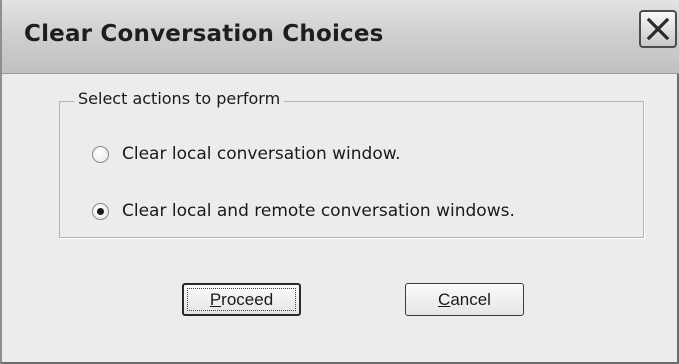 This screenshot has height=364, width=679. Describe the element at coordinates (204, 34) in the screenshot. I see `dialog-title: Clear Conversation Choices` at that location.